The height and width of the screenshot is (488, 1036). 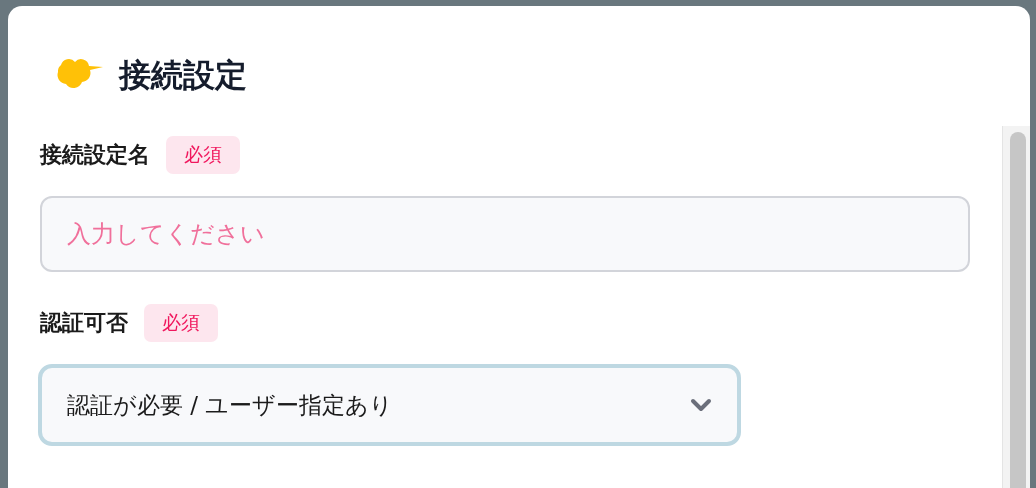 What do you see at coordinates (1016, 307) in the screenshot?
I see `scrollbar` at bounding box center [1016, 307].